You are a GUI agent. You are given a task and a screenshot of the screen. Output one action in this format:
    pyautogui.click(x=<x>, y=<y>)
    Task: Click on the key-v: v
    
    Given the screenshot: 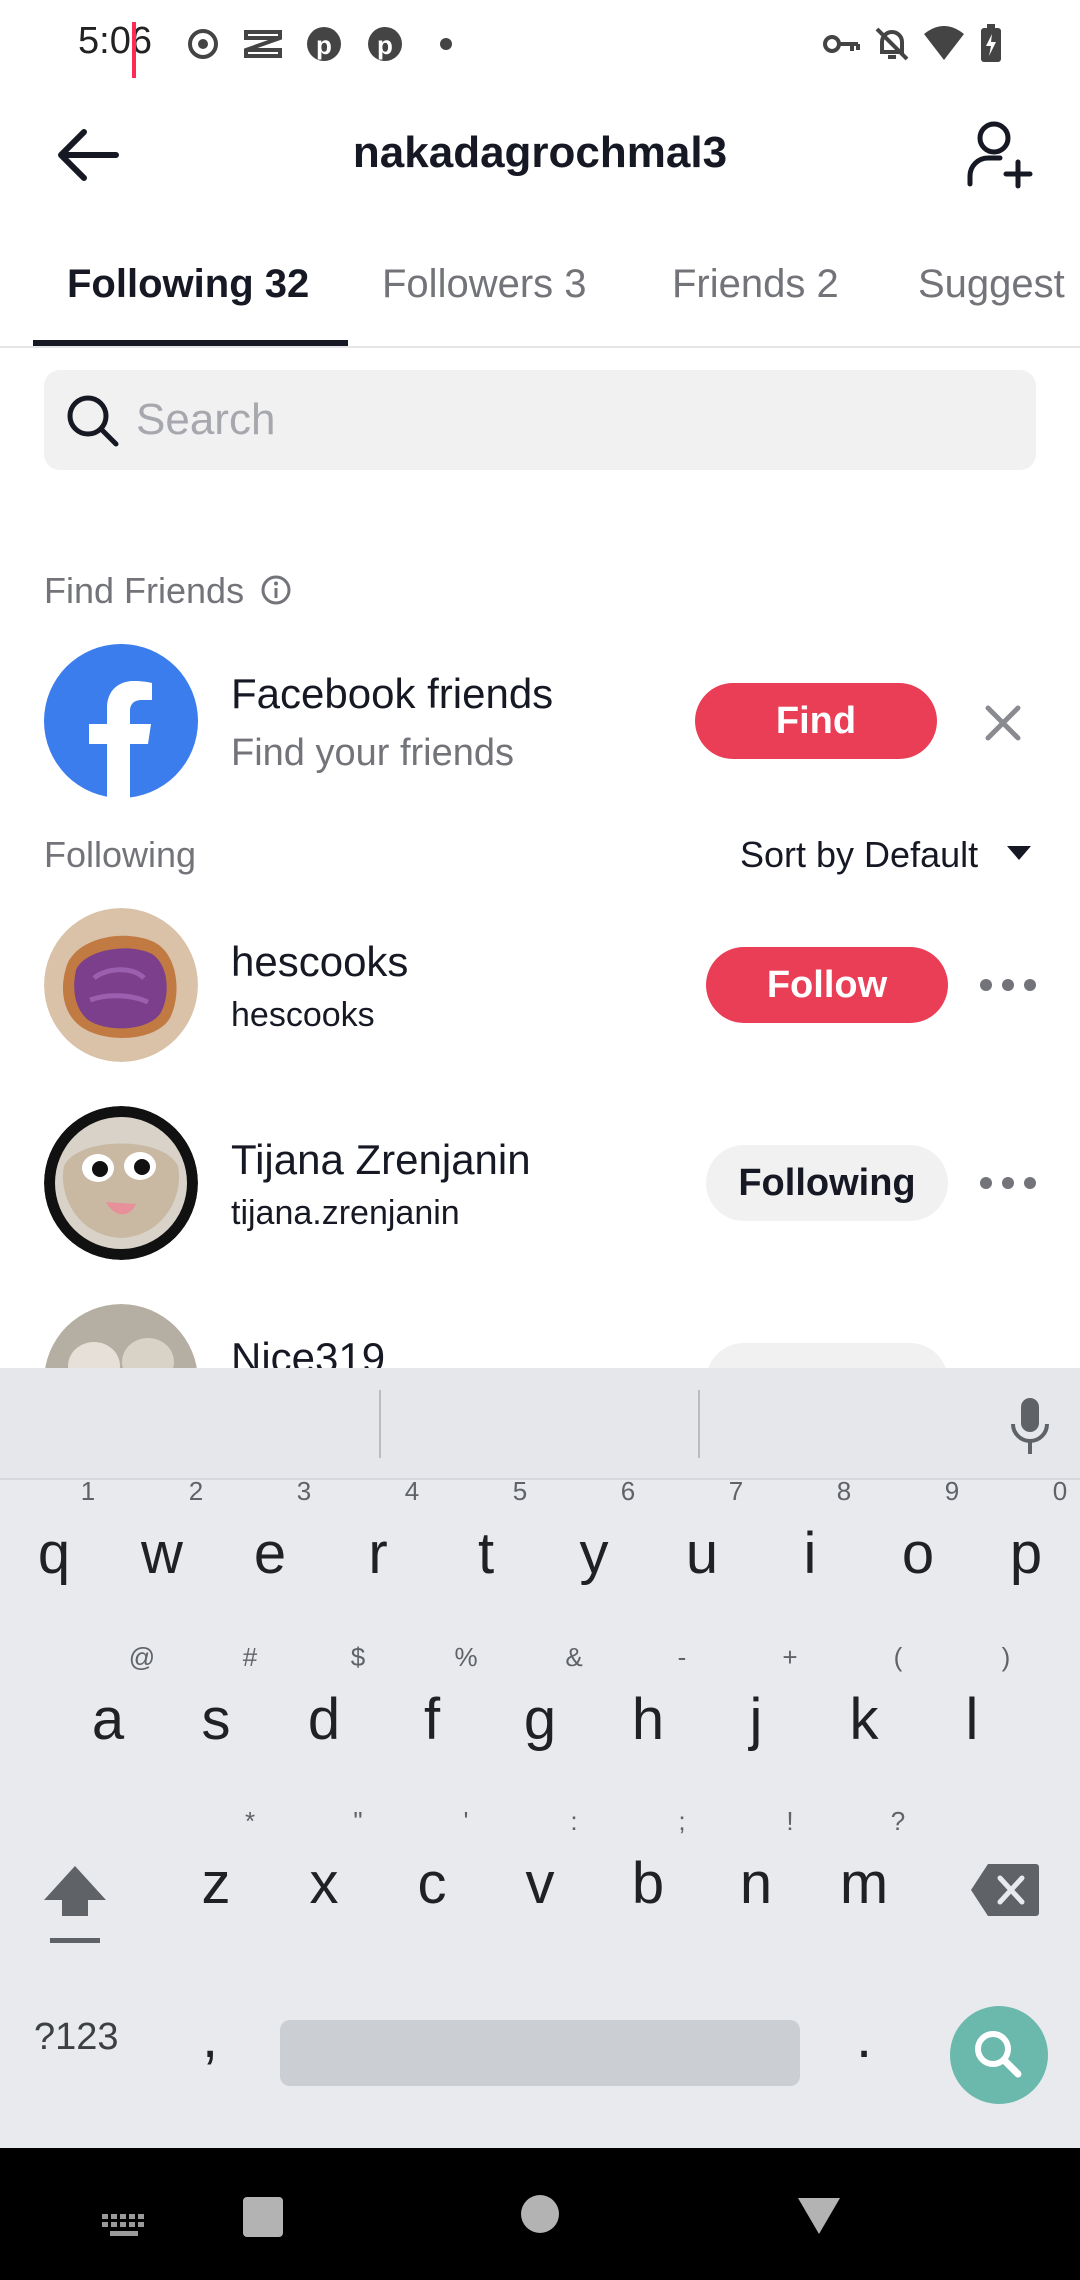 What is the action you would take?
    pyautogui.click(x=540, y=1883)
    